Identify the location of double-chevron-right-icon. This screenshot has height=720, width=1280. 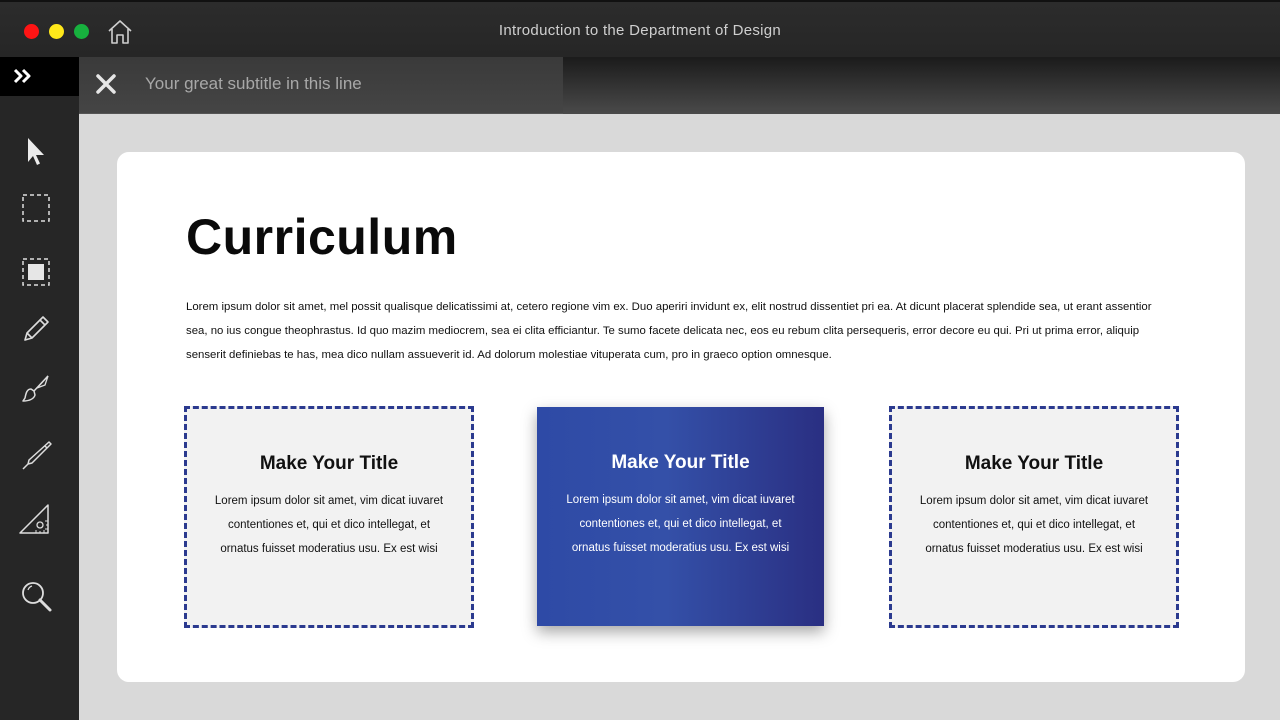
(23, 76).